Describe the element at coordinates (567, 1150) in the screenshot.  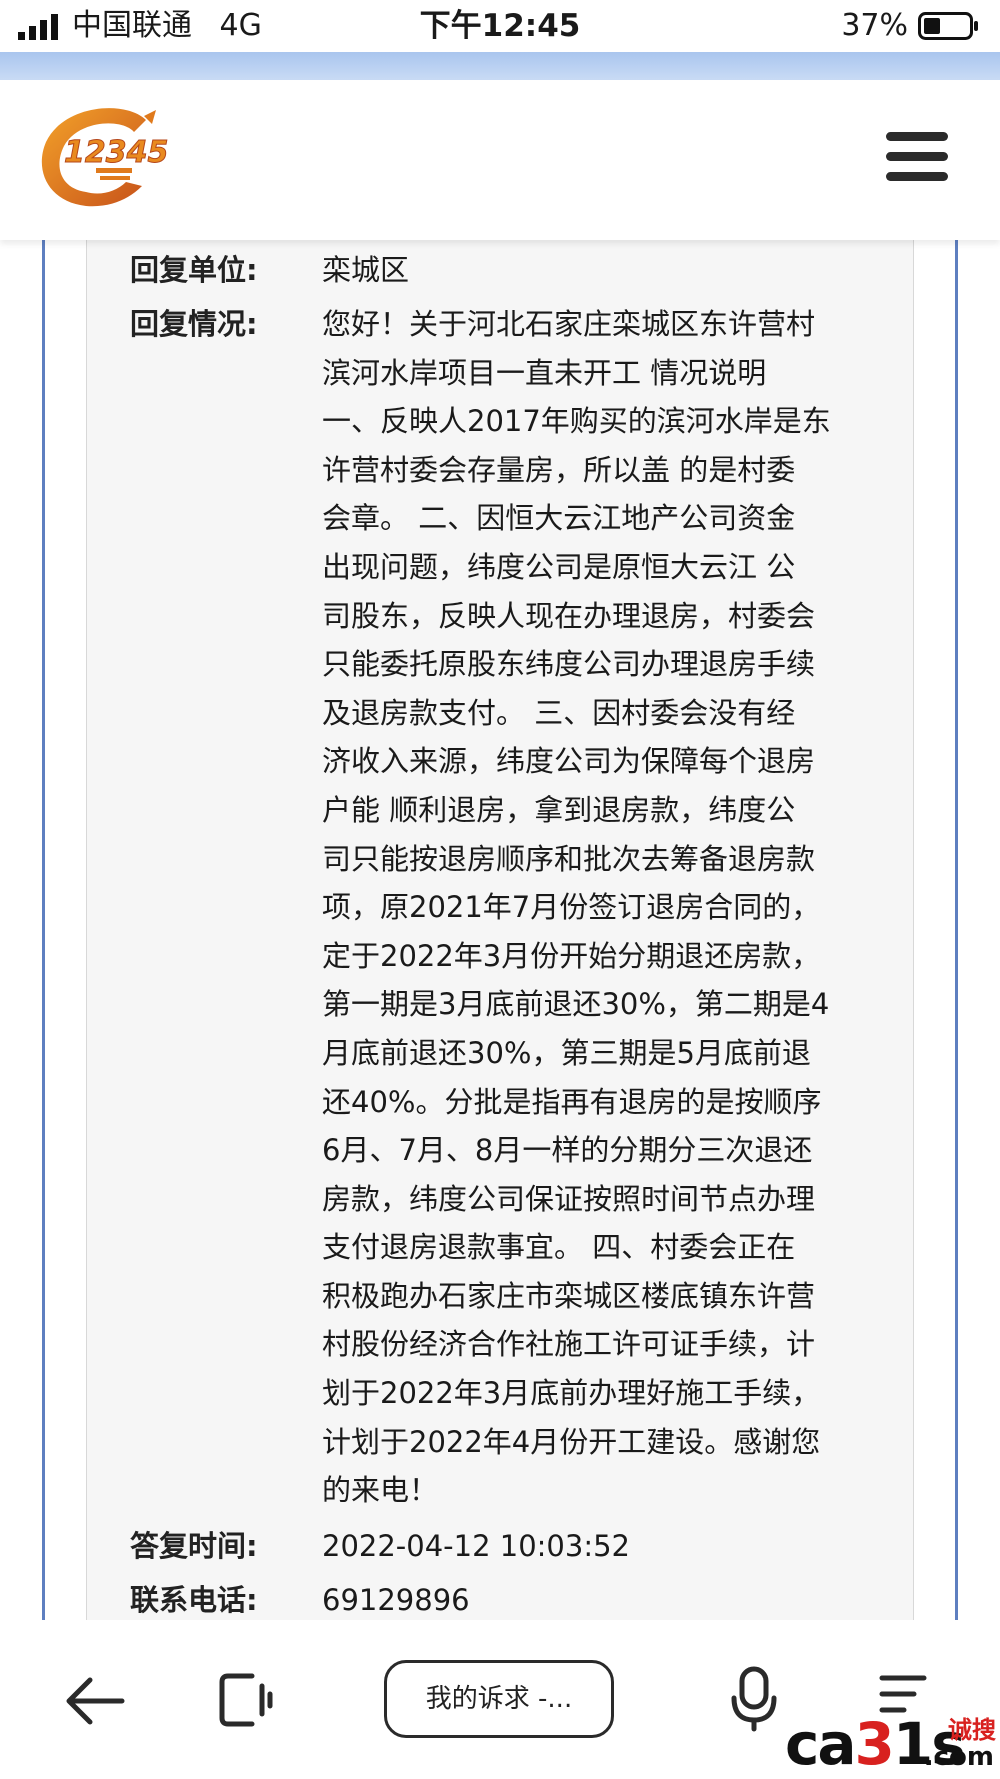
I see `reply-line: 6月、7月、8月一样的分期分三次退还` at that location.